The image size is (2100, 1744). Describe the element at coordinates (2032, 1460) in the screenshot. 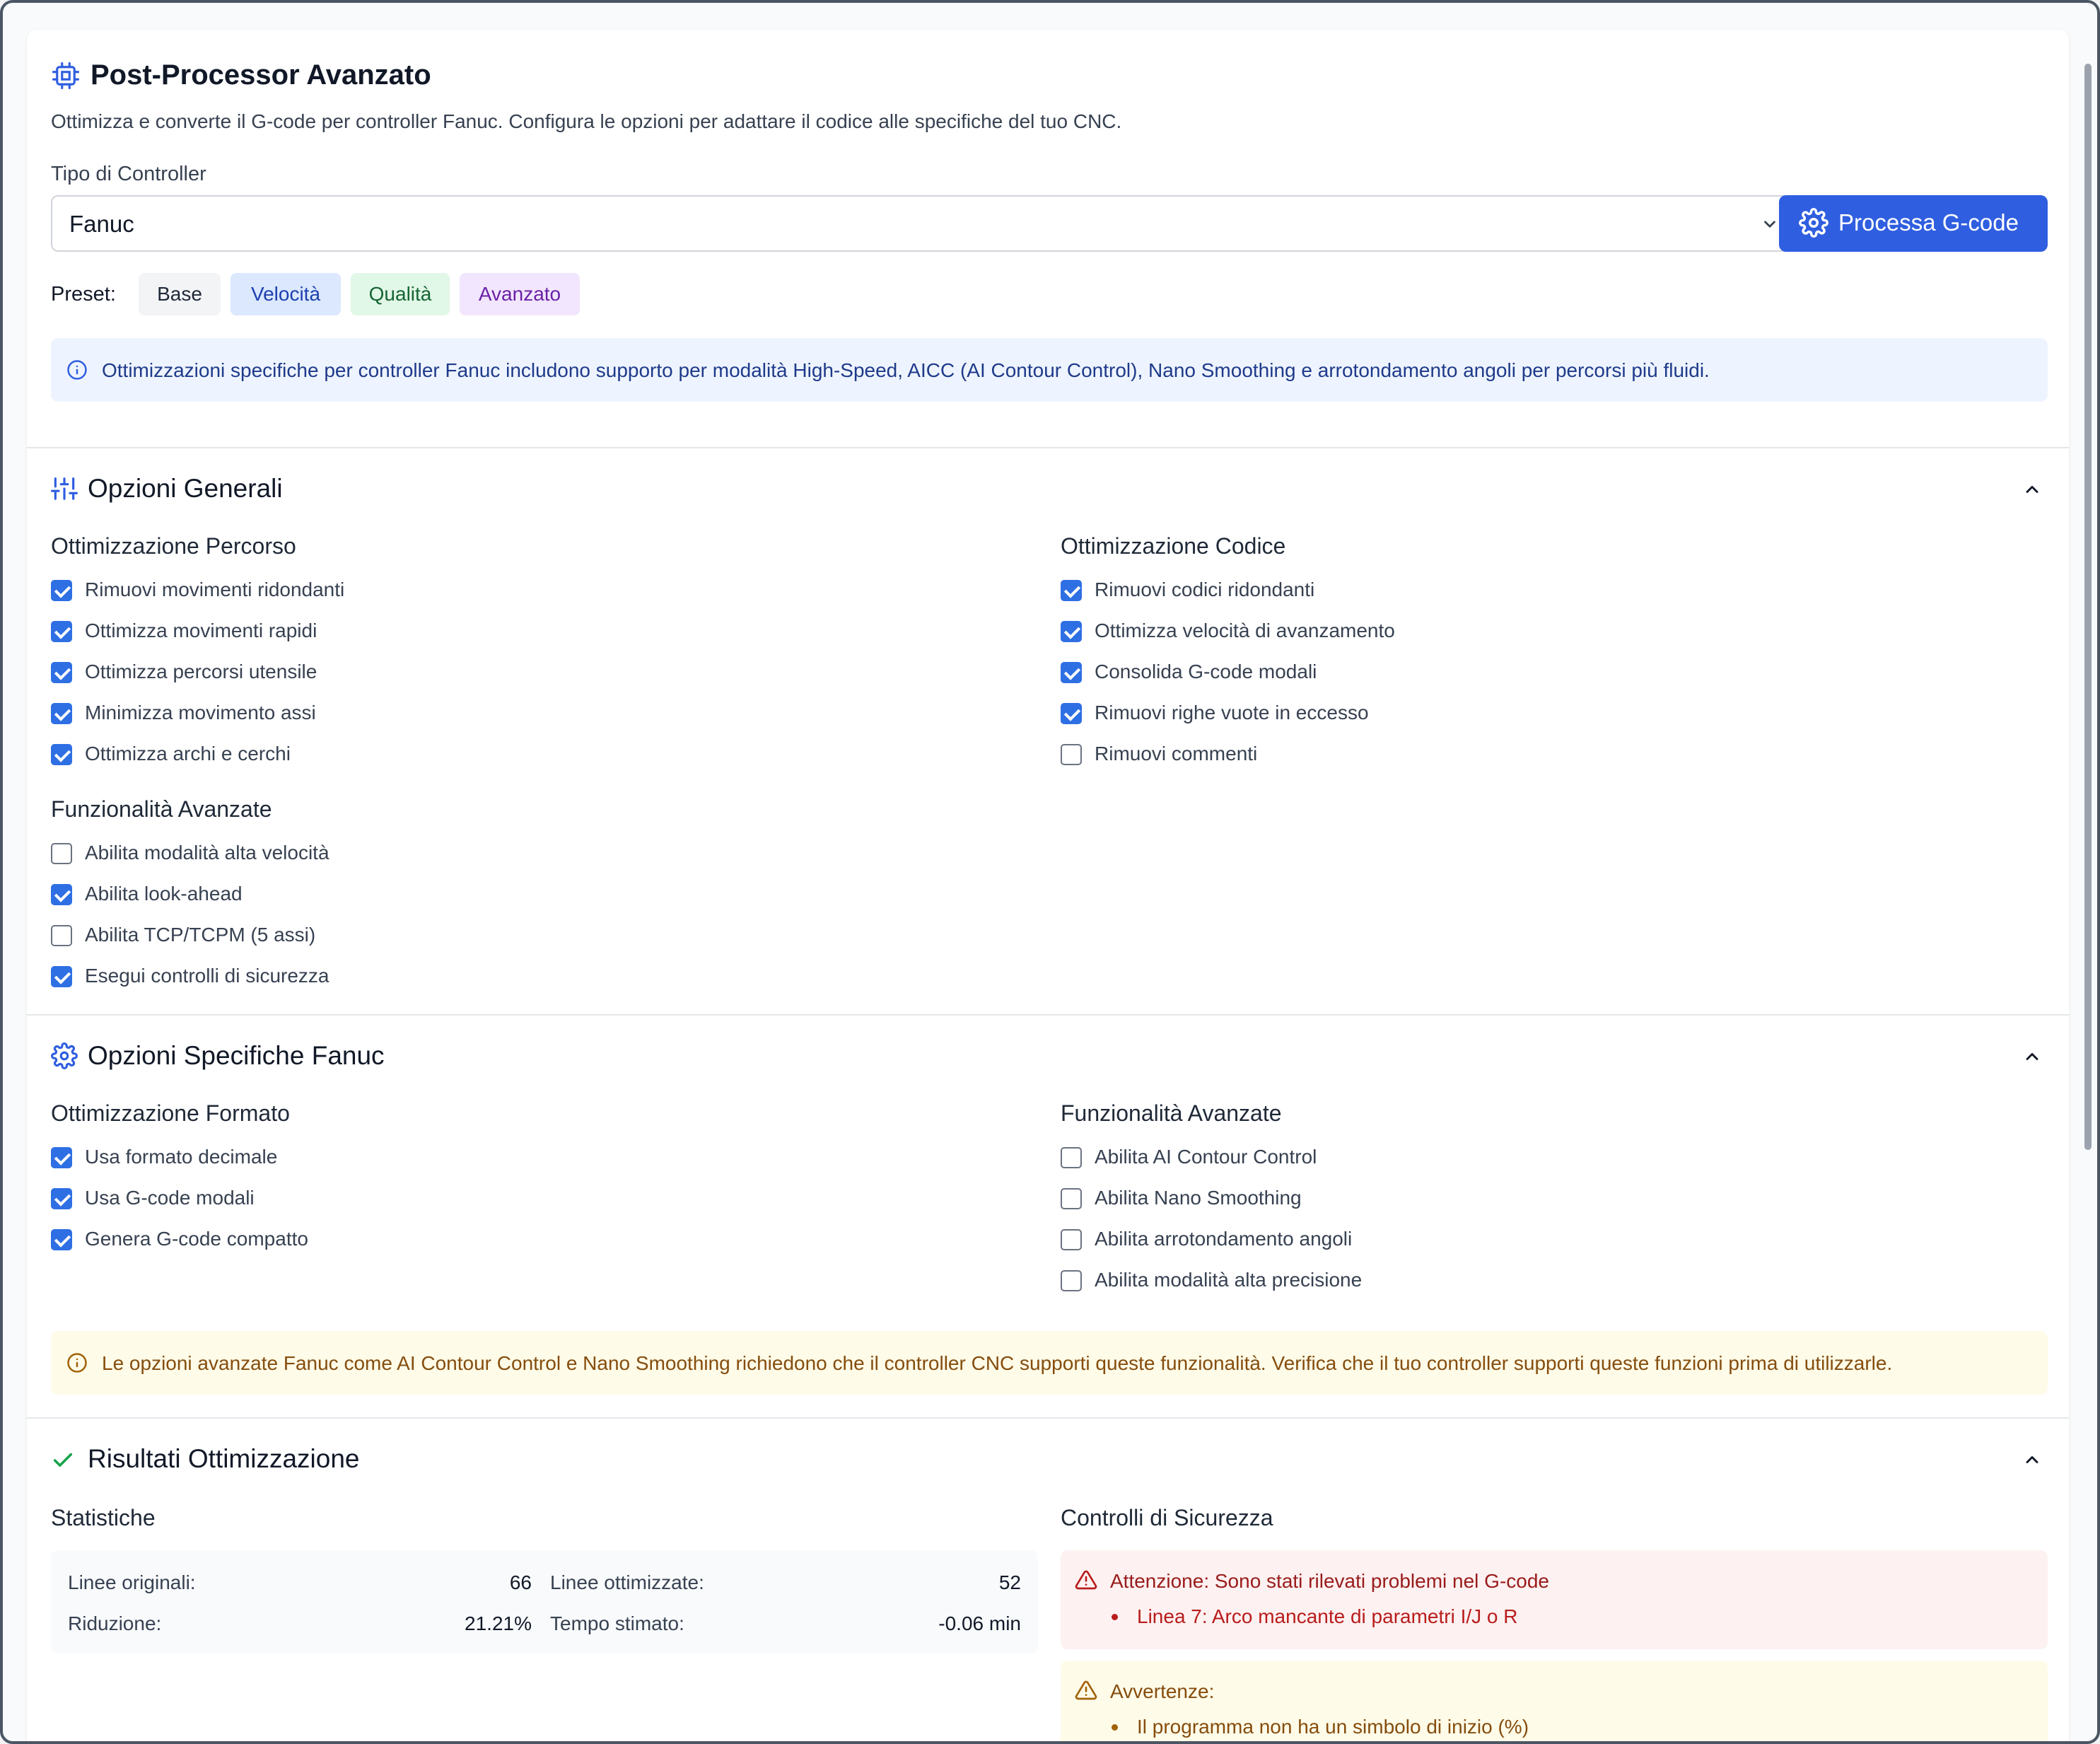

I see `collapse-results-chevron-up-icon` at that location.